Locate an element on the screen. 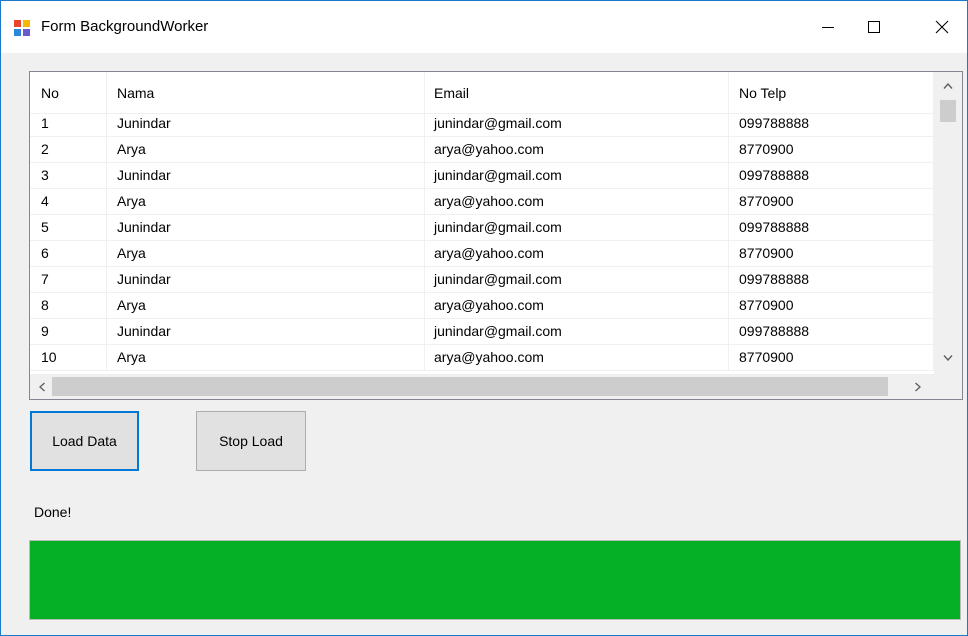 This screenshot has width=968, height=636. scroll-left-icon is located at coordinates (42, 386).